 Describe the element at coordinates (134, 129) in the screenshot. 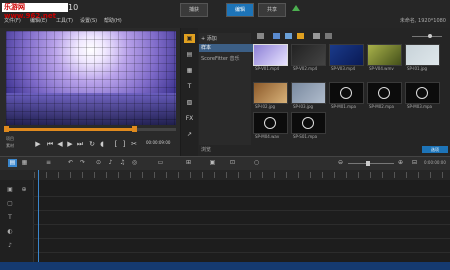

I see `trim-end-handle` at that location.